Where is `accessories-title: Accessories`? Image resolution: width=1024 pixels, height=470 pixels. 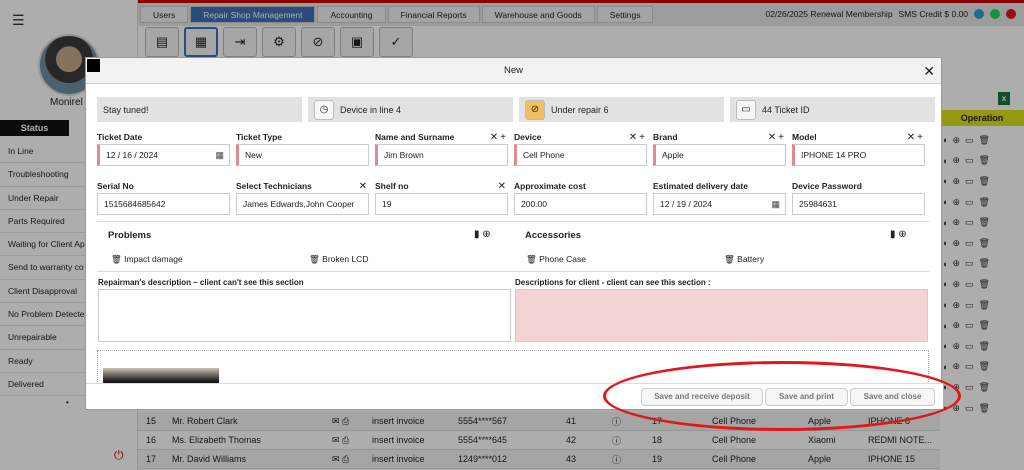
accessories-title: Accessories is located at coordinates (553, 235).